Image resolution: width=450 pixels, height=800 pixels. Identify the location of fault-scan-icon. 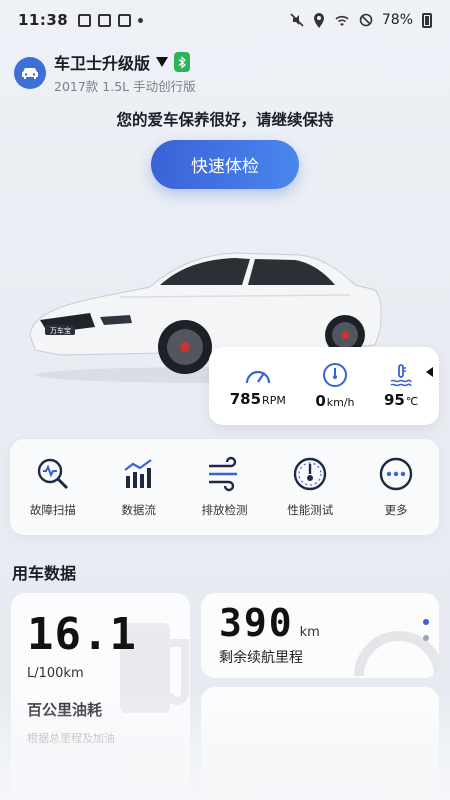
(52, 474).